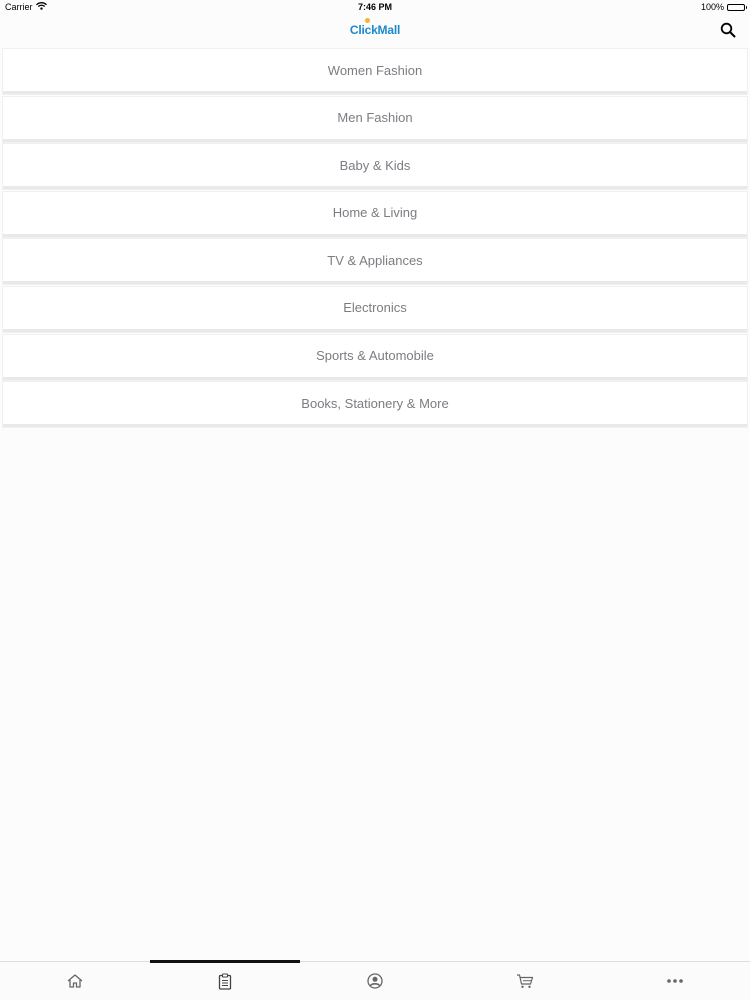 This screenshot has height=1000, width=750. I want to click on tab-cart, so click(525, 981).